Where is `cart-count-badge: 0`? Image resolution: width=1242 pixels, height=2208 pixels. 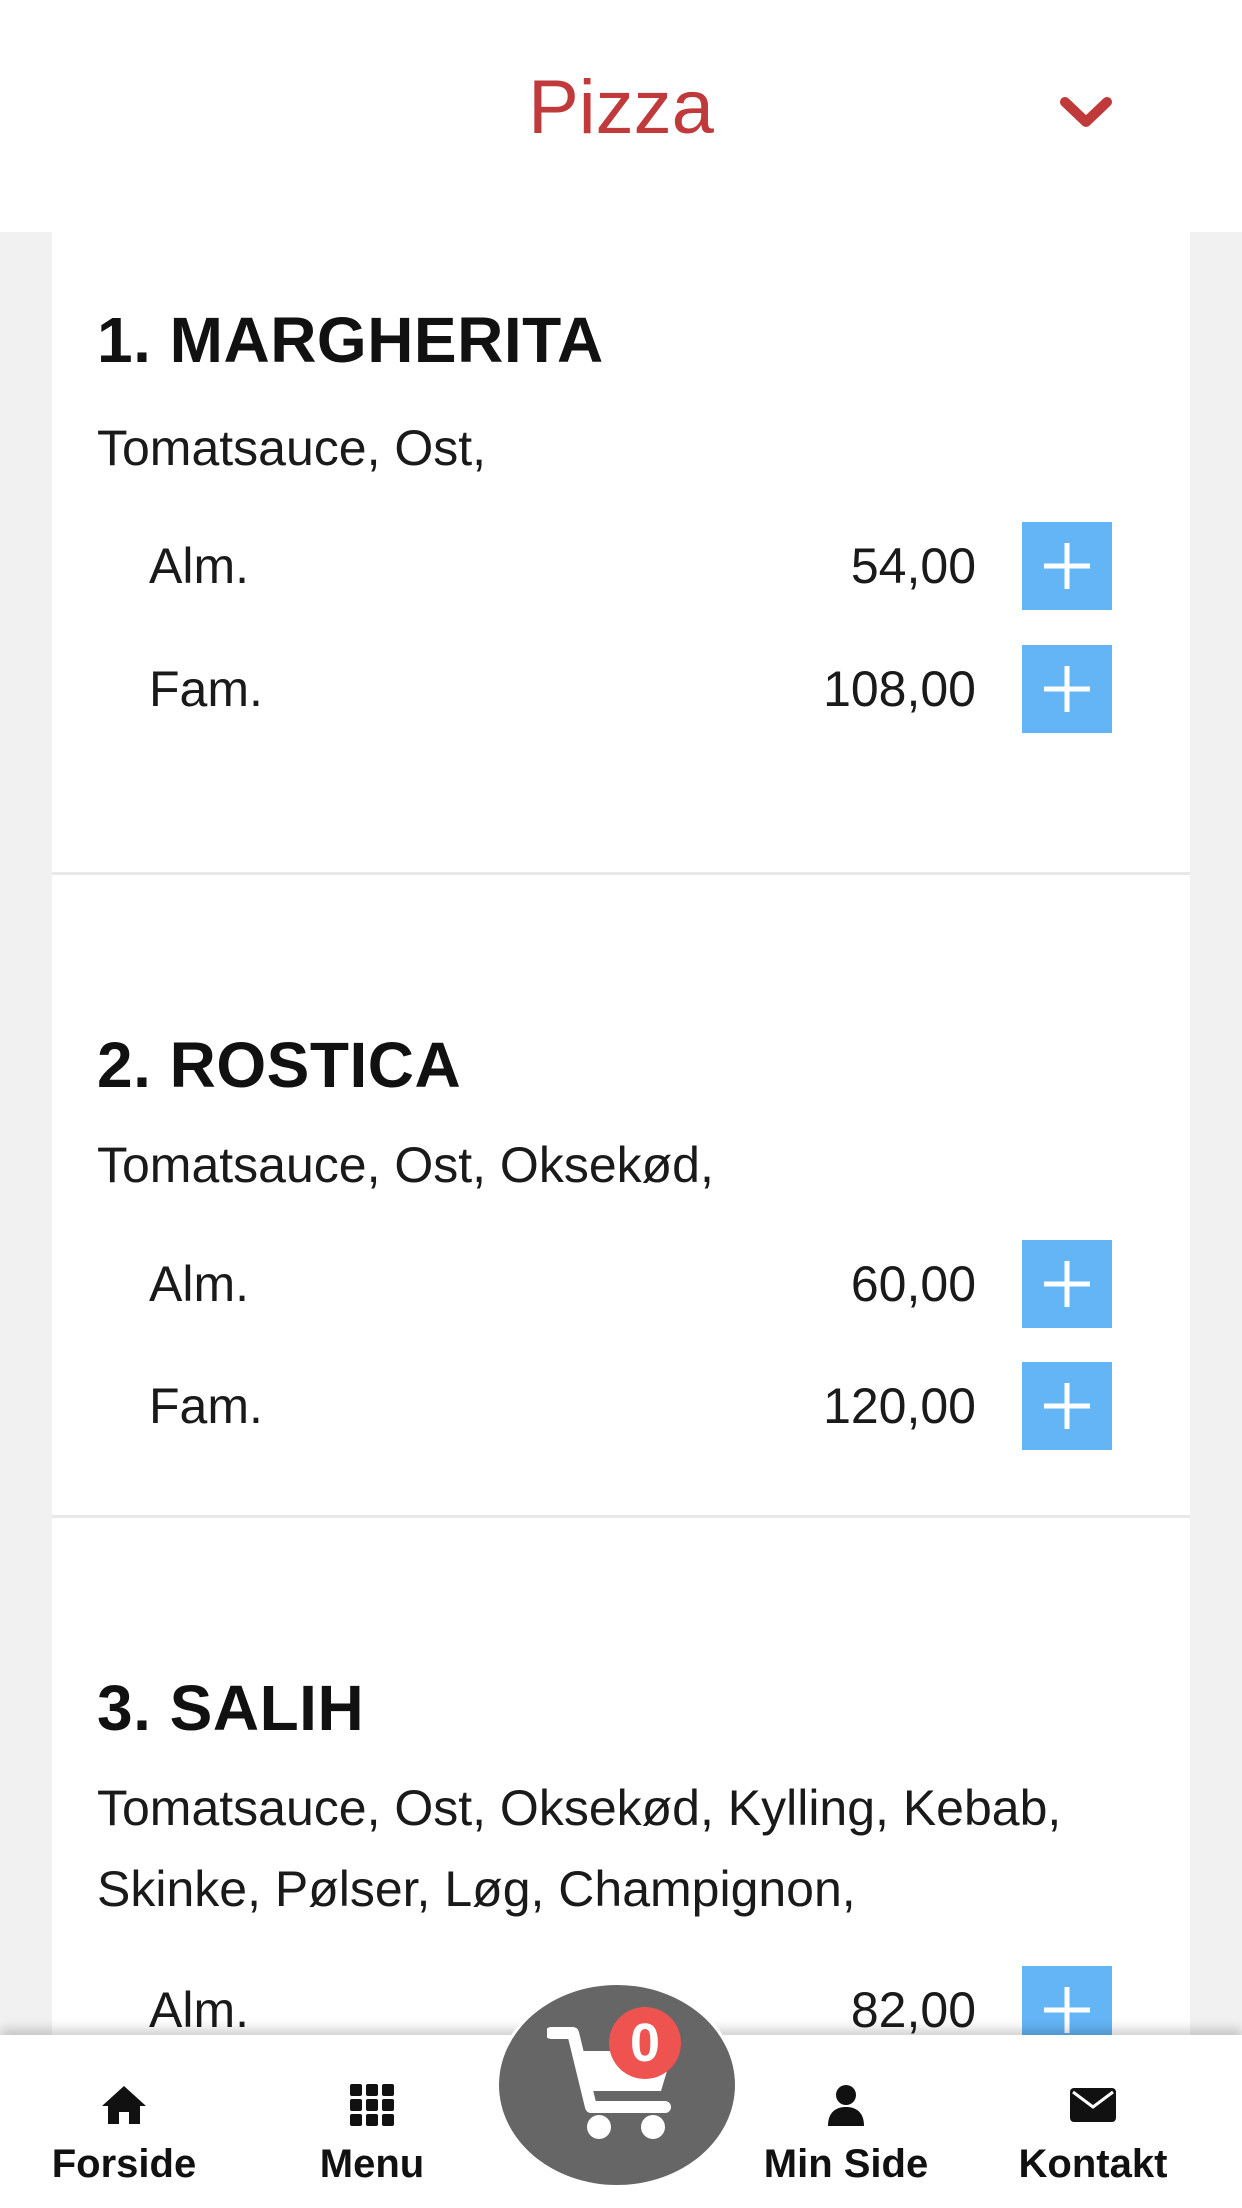 cart-count-badge: 0 is located at coordinates (645, 2043).